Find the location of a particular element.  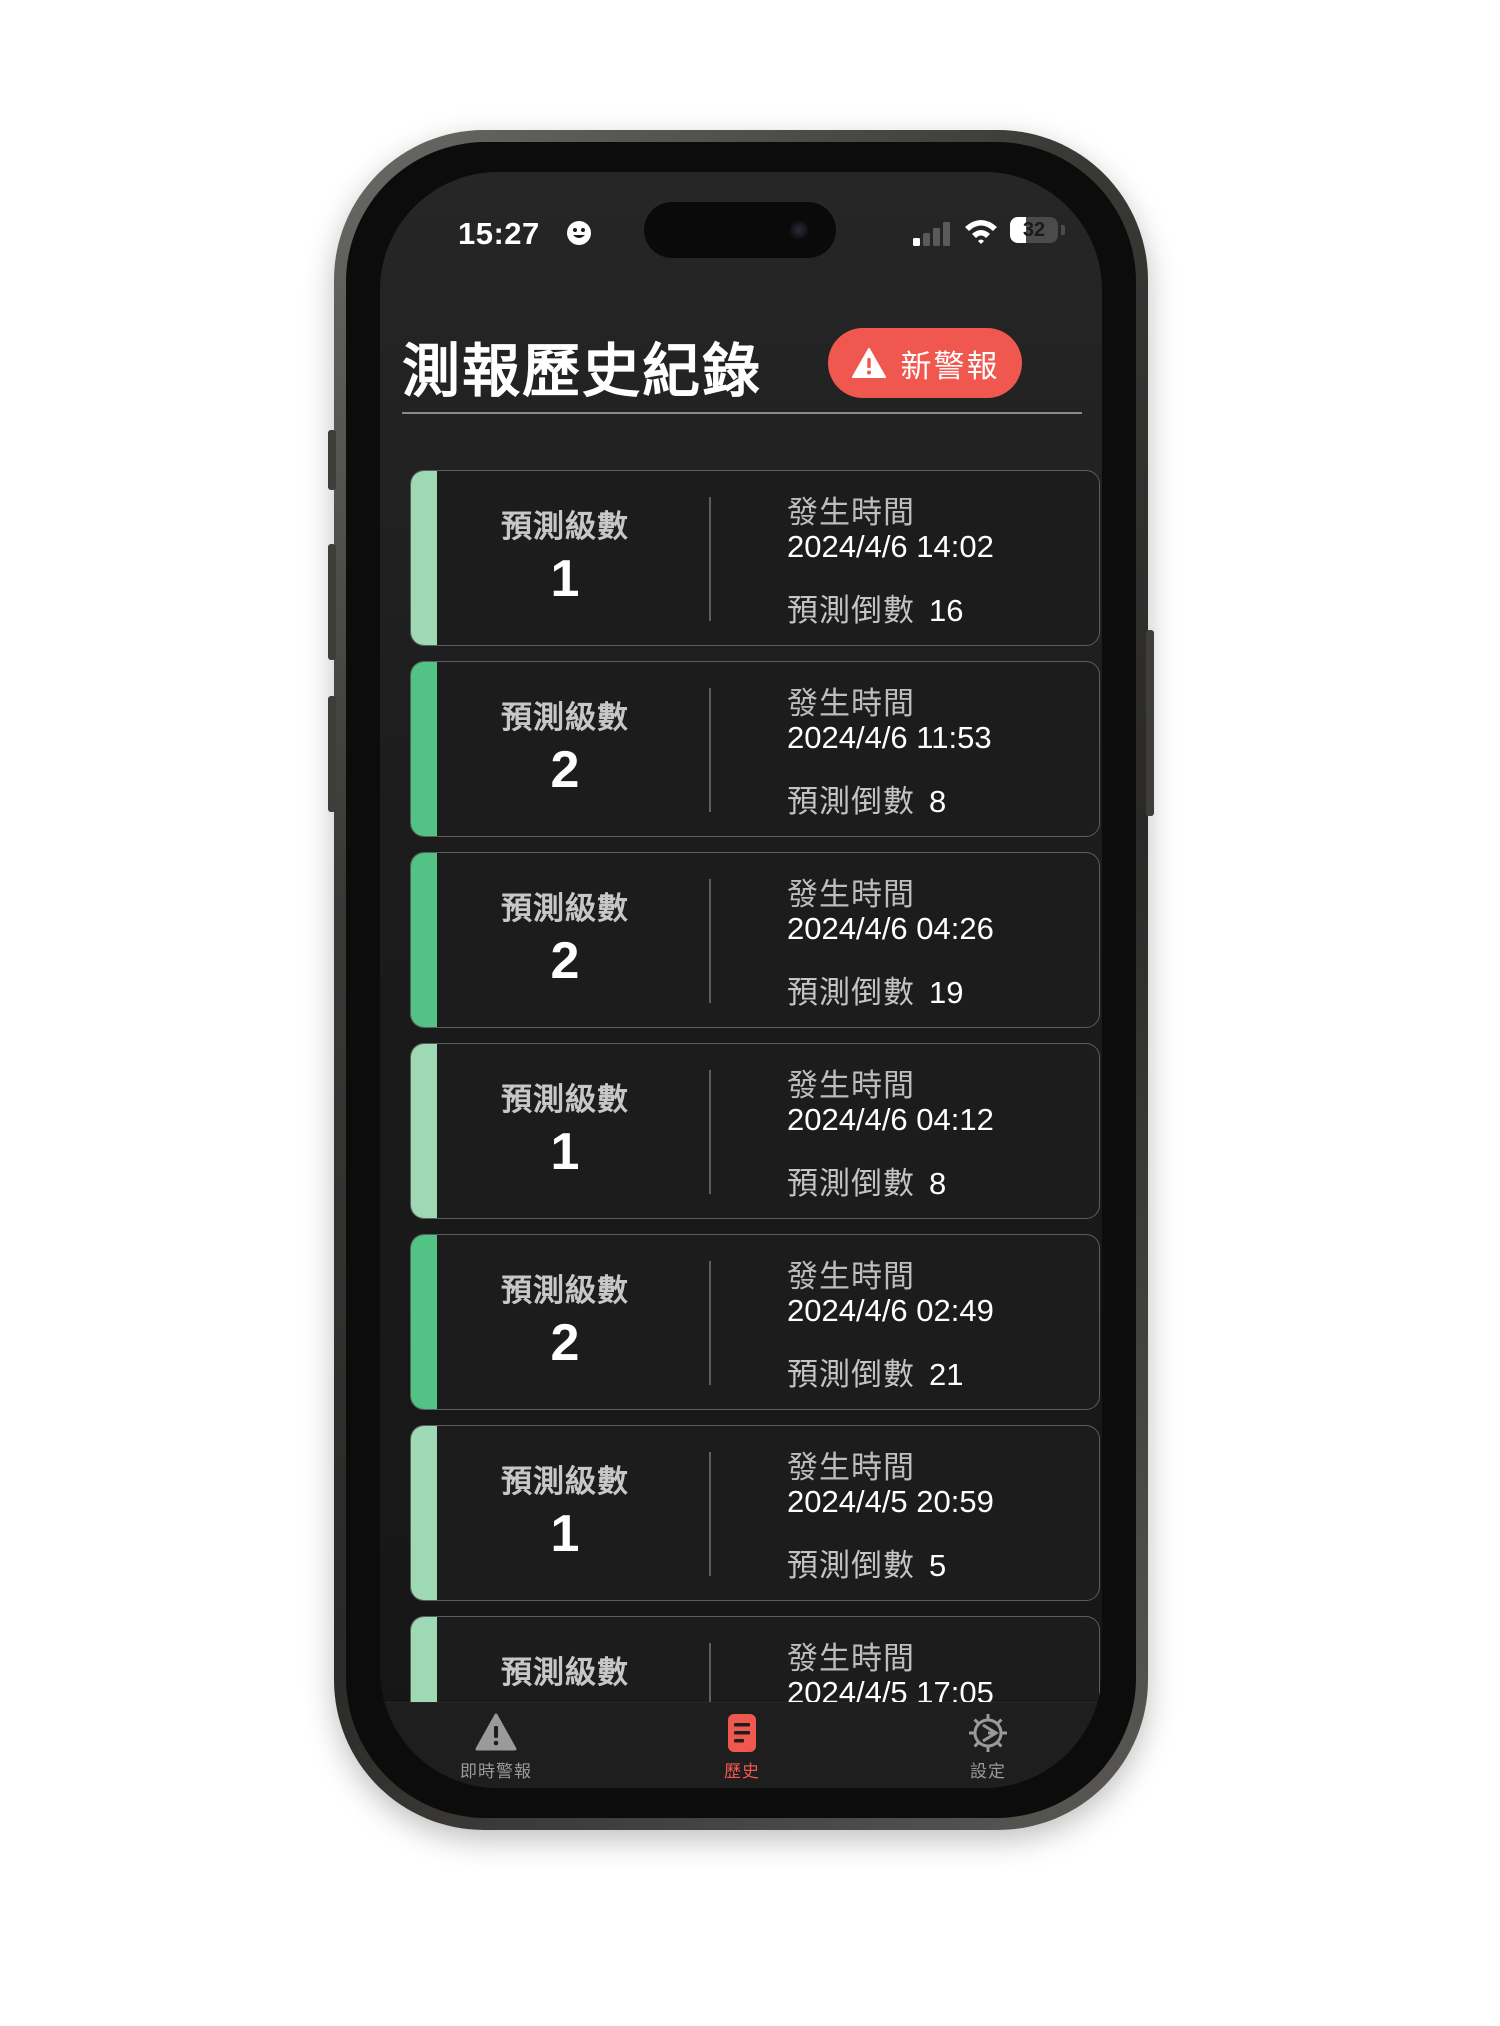

history-card: 預測級數 2 發生時間 2024/4/6 11:53 預測倒數 8 is located at coordinates (755, 749).